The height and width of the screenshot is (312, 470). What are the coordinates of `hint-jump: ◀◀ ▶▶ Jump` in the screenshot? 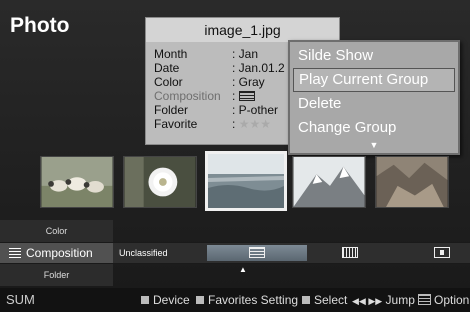 It's located at (383, 300).